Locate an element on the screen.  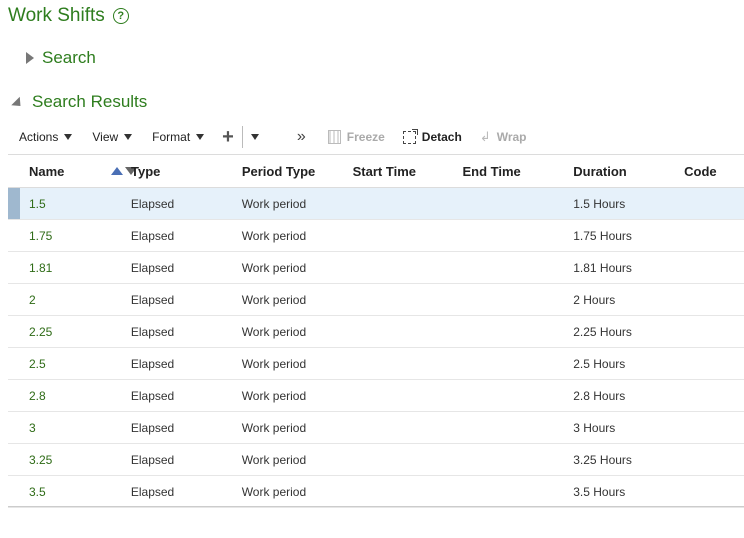
detach-button: Detach is located at coordinates (432, 136).